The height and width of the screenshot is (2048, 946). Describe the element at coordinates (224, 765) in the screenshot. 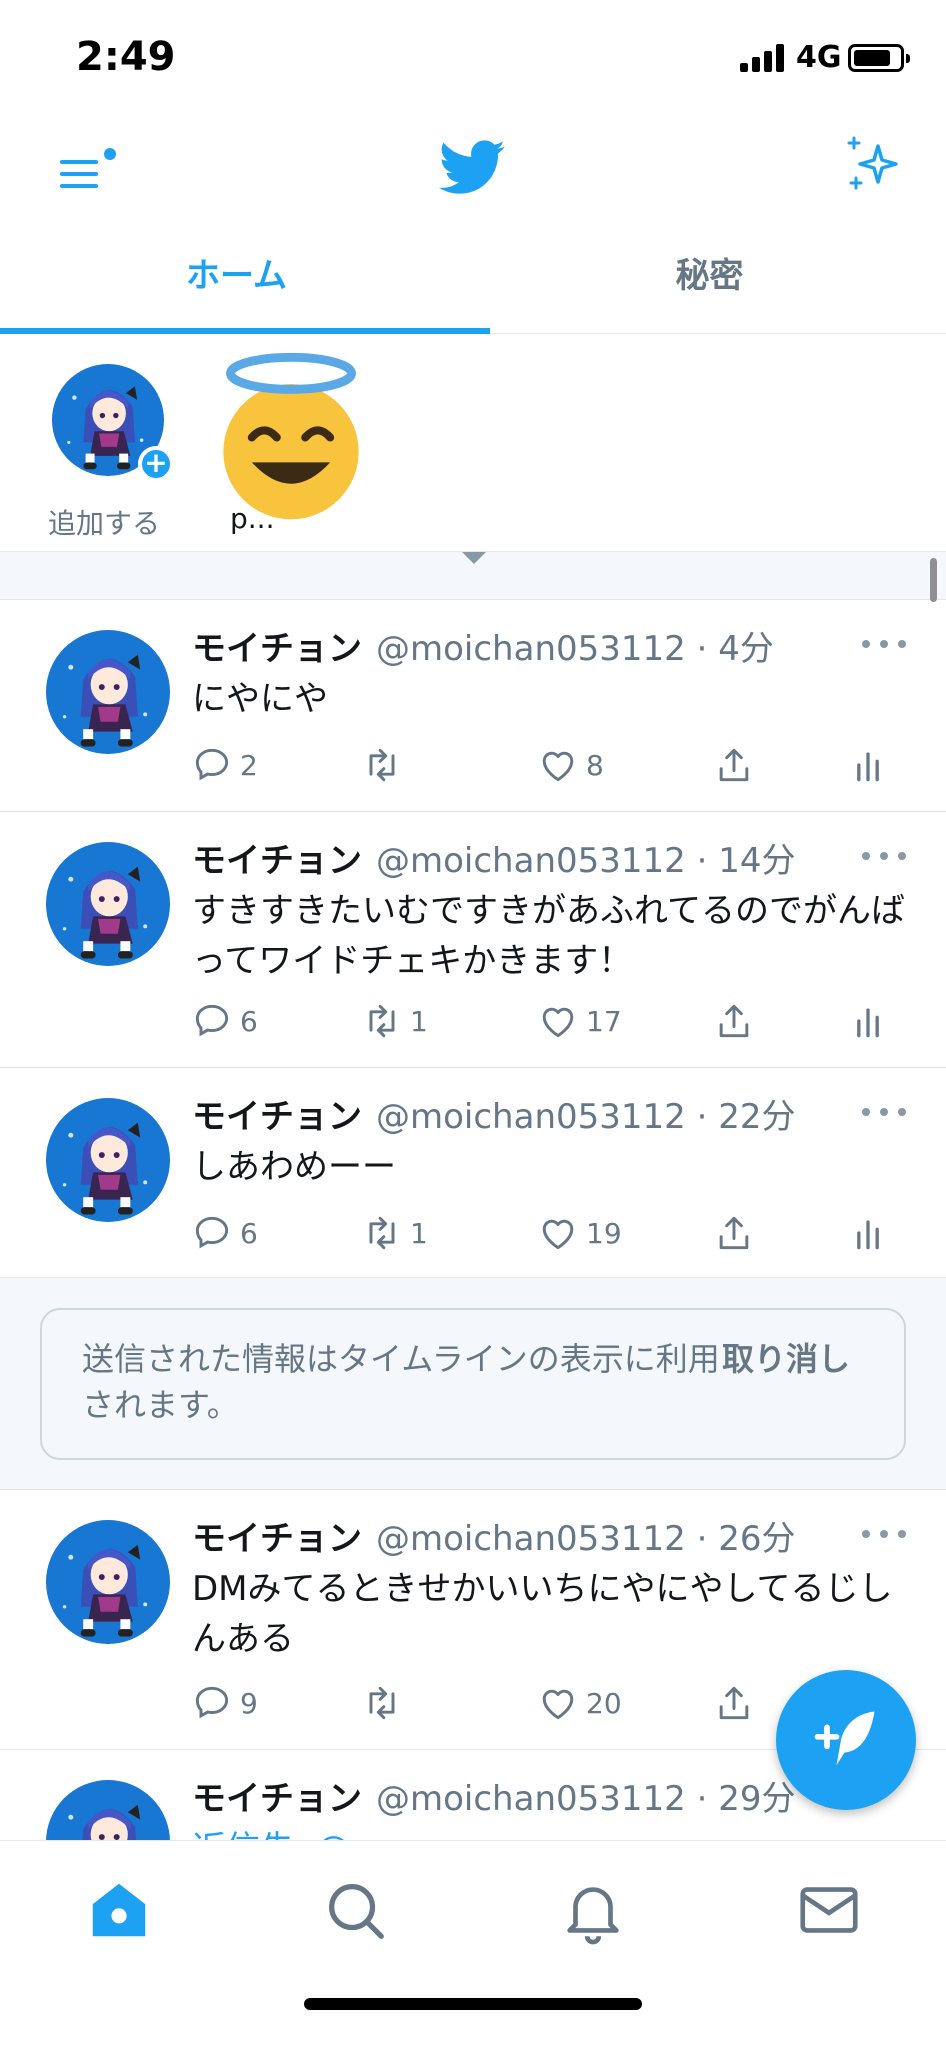

I see `reply-button: 2` at that location.